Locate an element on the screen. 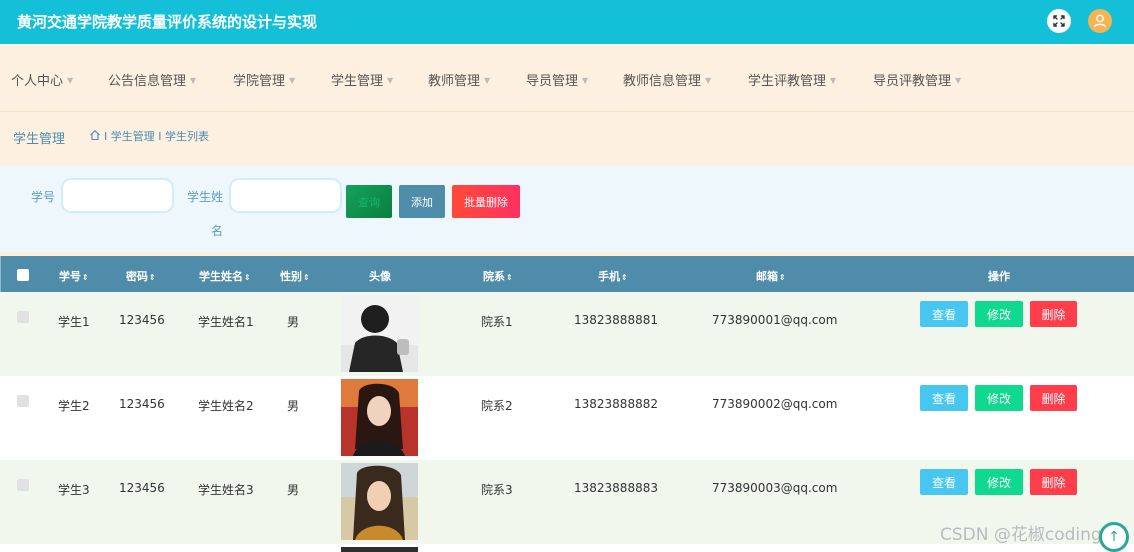 The width and height of the screenshot is (1134, 552). column-header-name: 学生姓名⇕ is located at coordinates (225, 276).